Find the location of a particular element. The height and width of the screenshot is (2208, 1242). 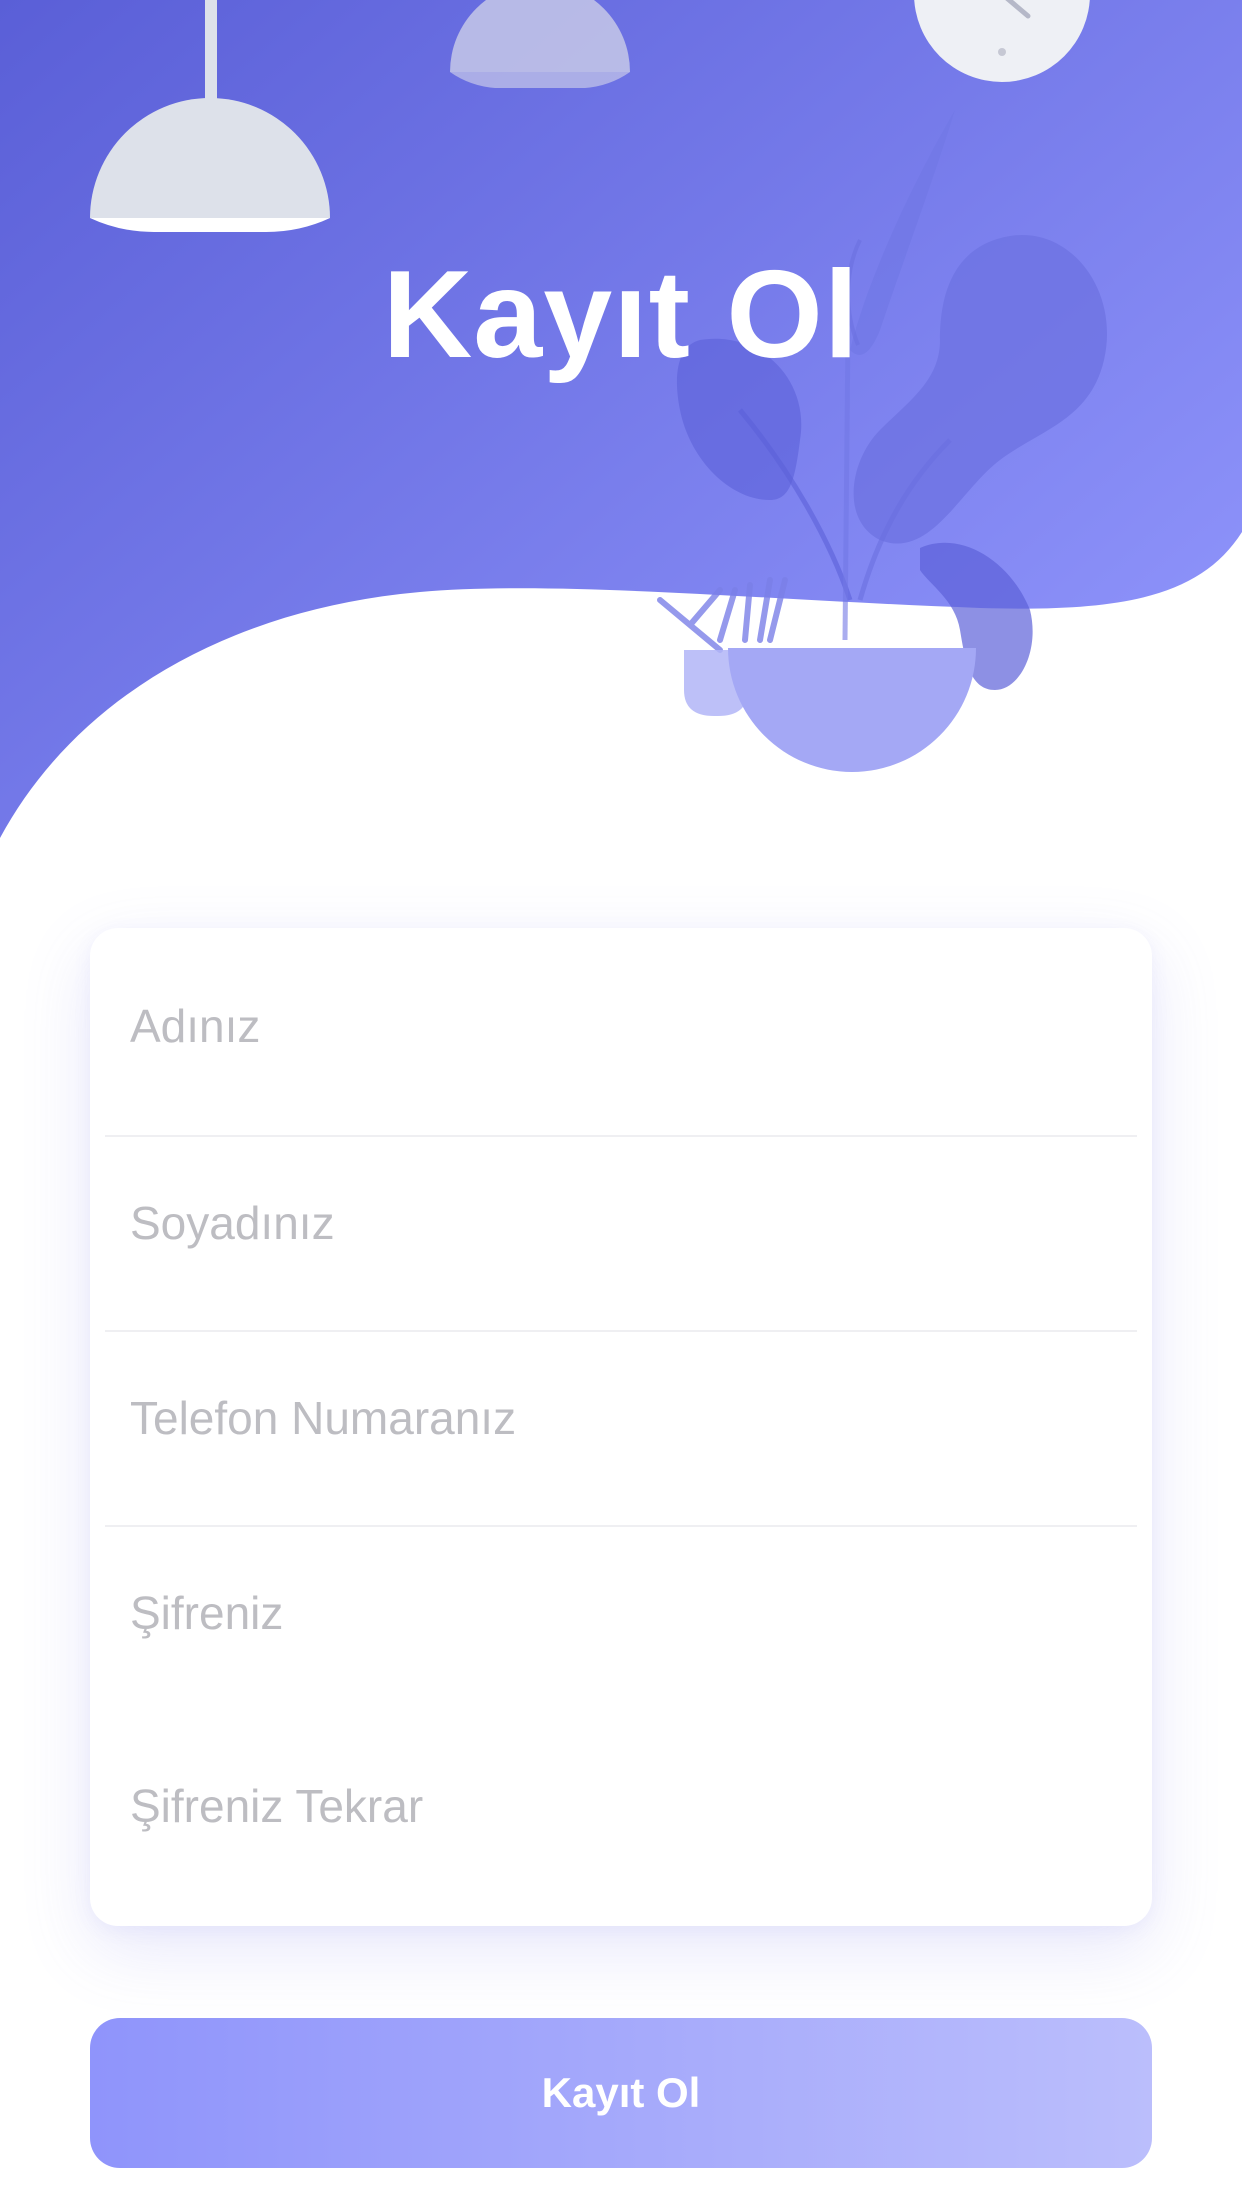

first-name-input is located at coordinates (625, 1025).